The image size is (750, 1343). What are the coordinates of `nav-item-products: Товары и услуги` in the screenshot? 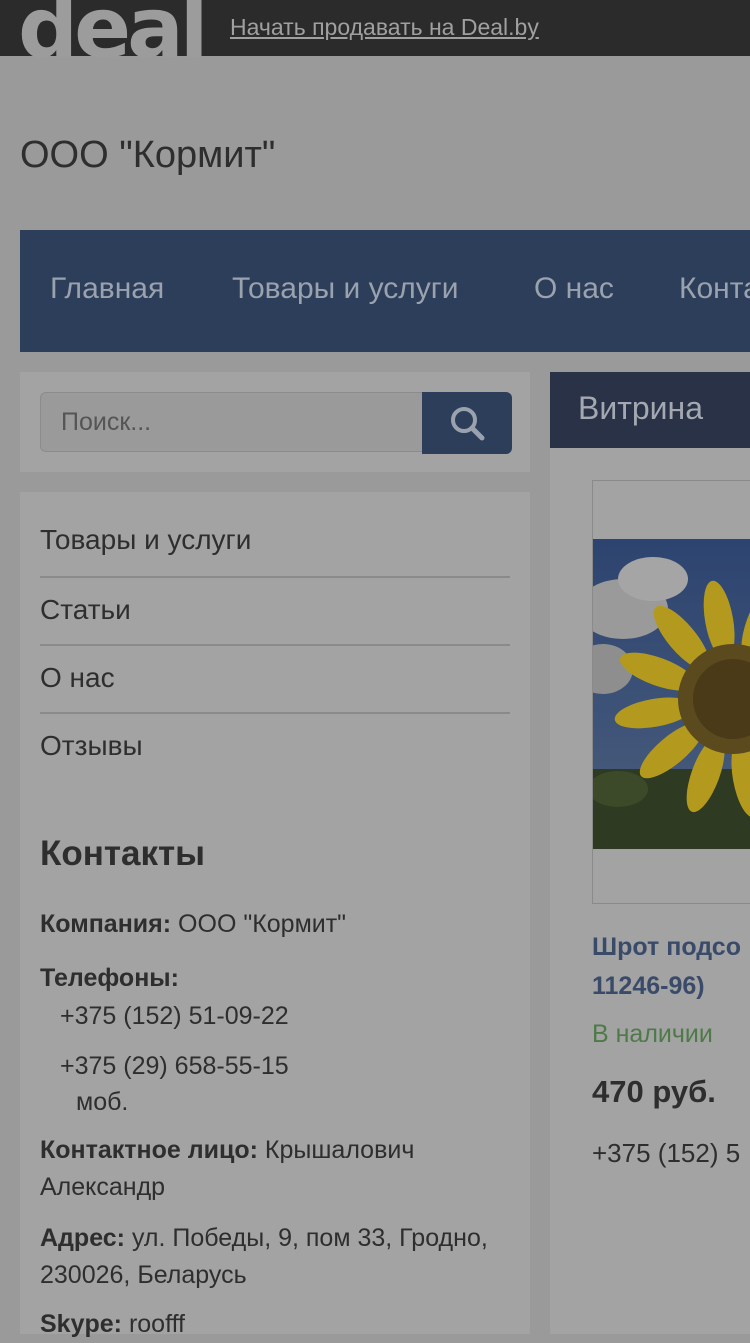 It's located at (345, 289).